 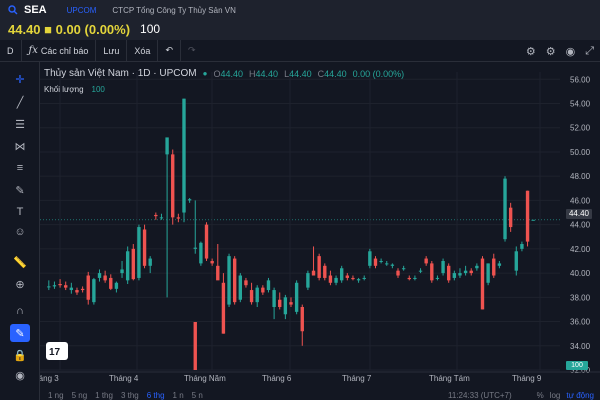 What do you see at coordinates (580, 273) in the screenshot?
I see `price-tick-8: 40.00` at bounding box center [580, 273].